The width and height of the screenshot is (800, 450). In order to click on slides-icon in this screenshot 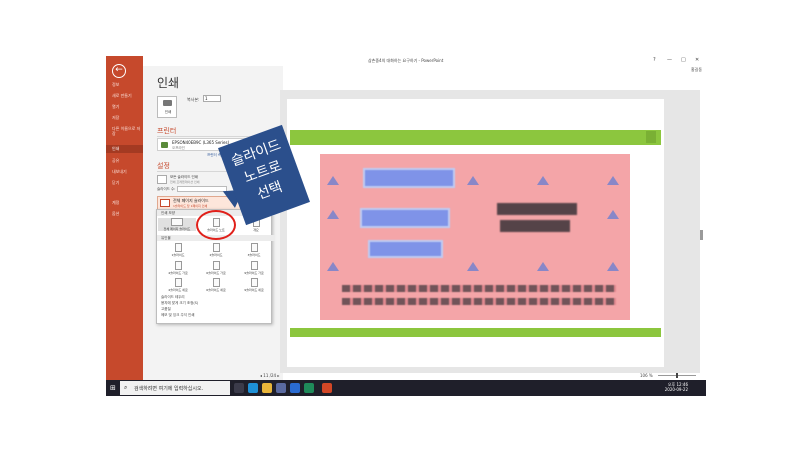, I will do `click(162, 179)`.